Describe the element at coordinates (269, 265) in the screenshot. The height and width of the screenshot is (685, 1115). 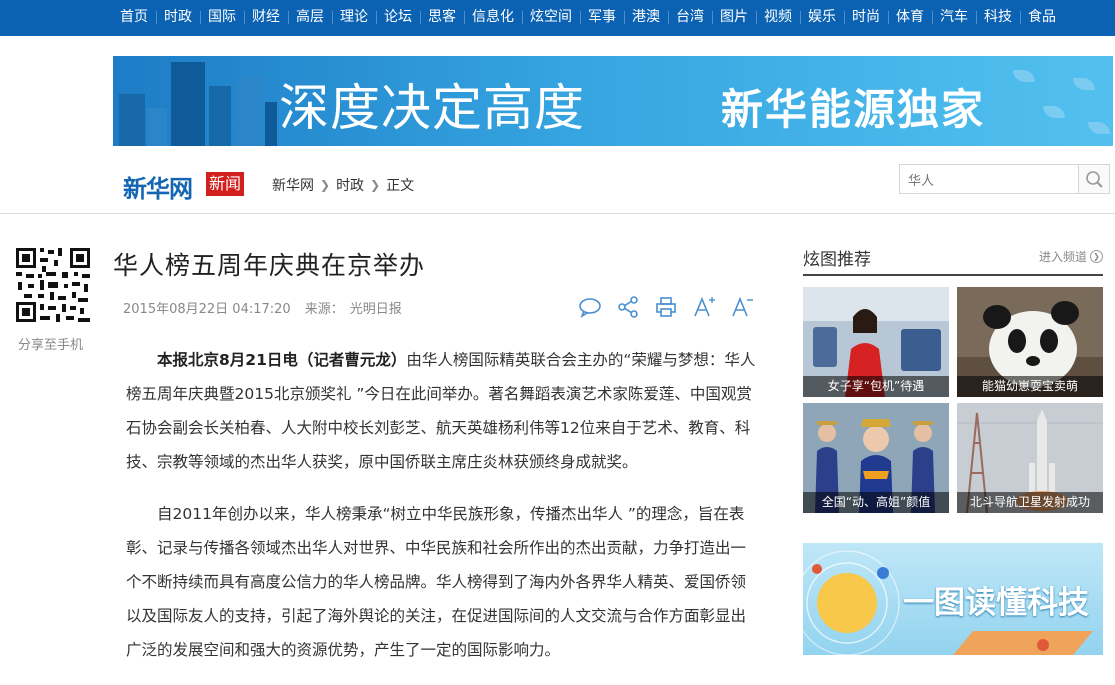
I see `article-title: 华人榜五周年庆典在京举办` at that location.